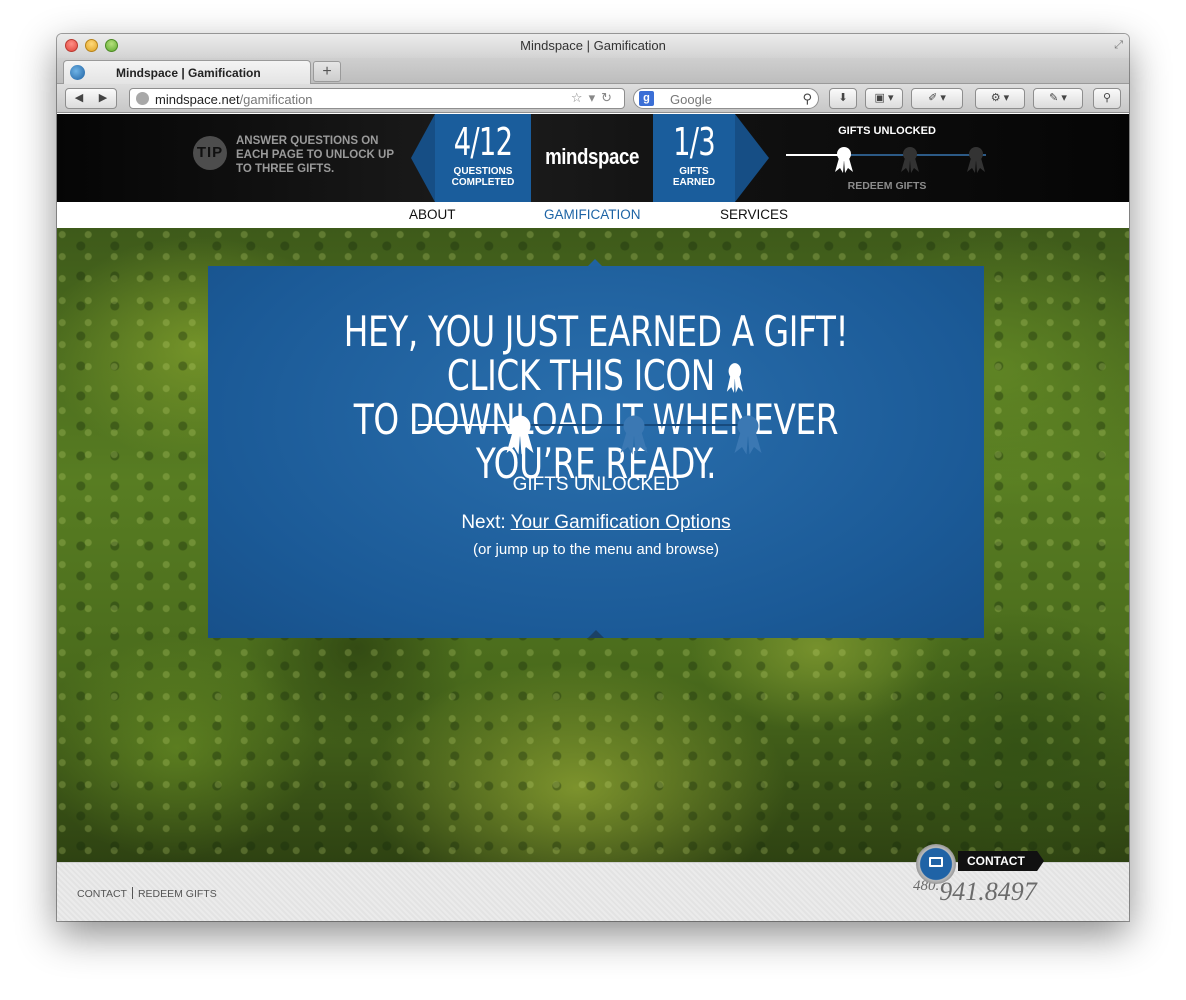 This screenshot has width=1186, height=1000. I want to click on extension-icon: ✐ ▾, so click(937, 98).